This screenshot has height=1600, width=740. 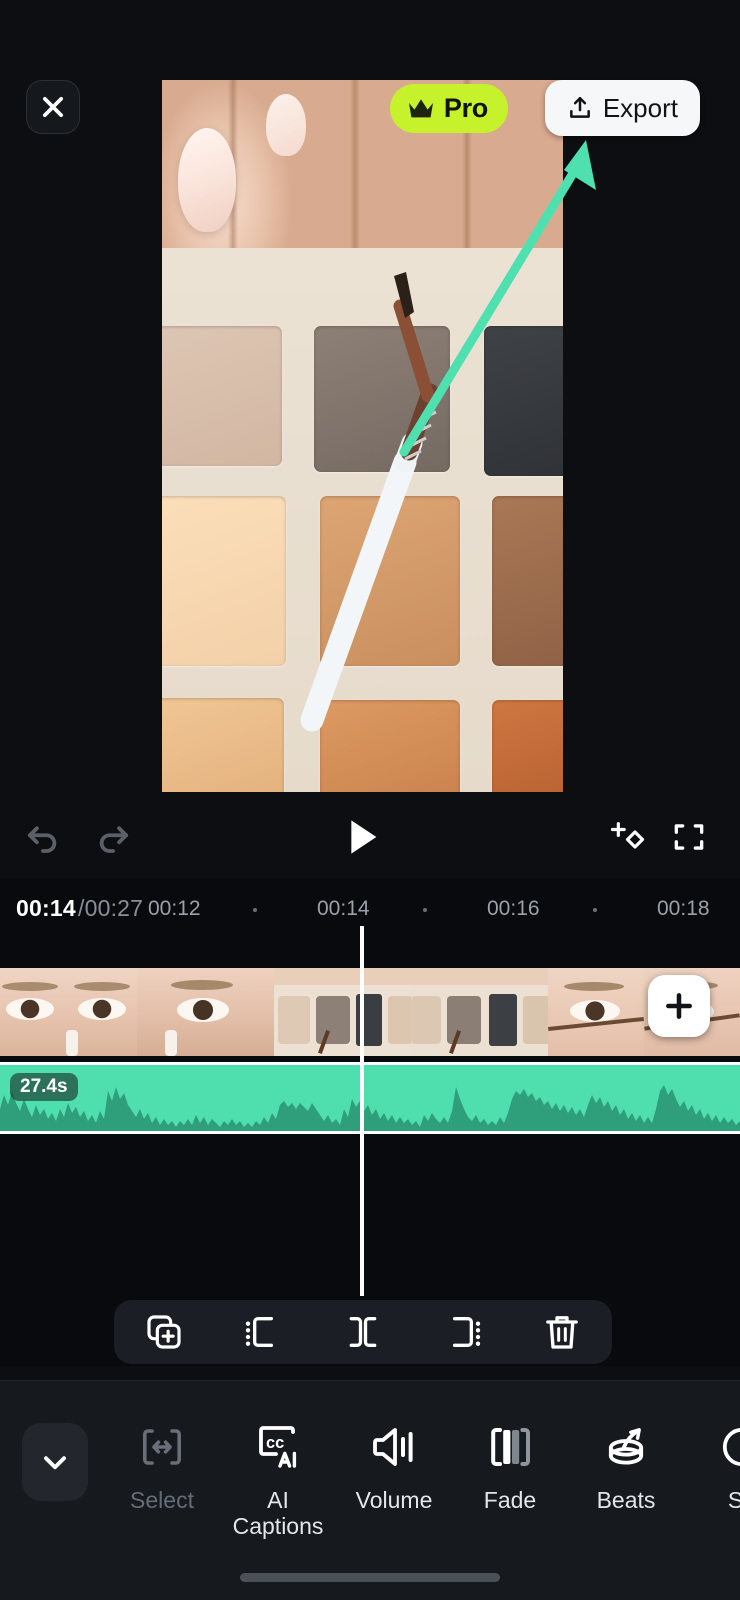 I want to click on play-icon, so click(x=364, y=837).